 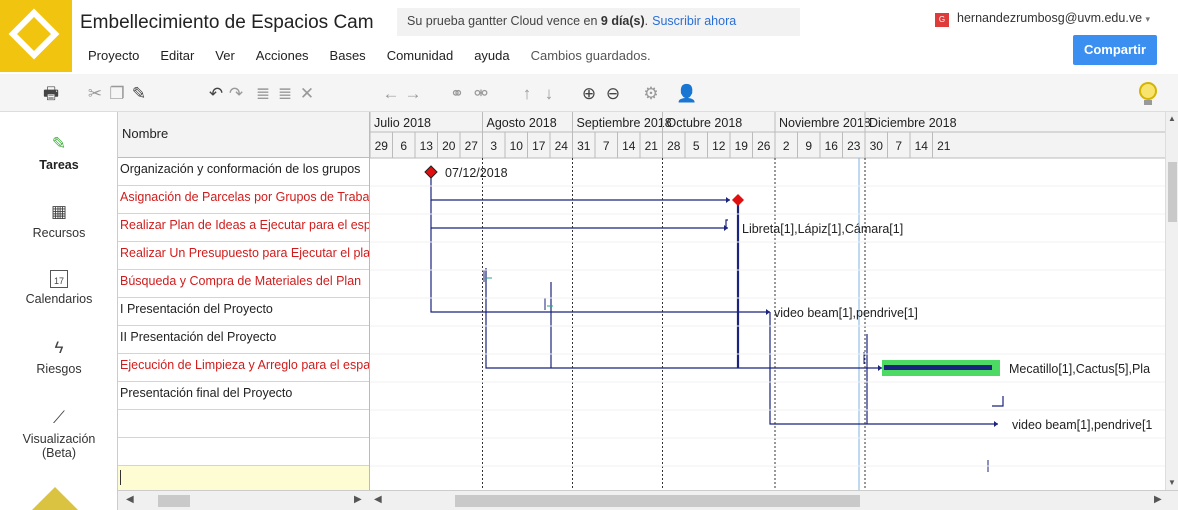 I want to click on task-label: video beam[1],pendrive[1], so click(x=846, y=313).